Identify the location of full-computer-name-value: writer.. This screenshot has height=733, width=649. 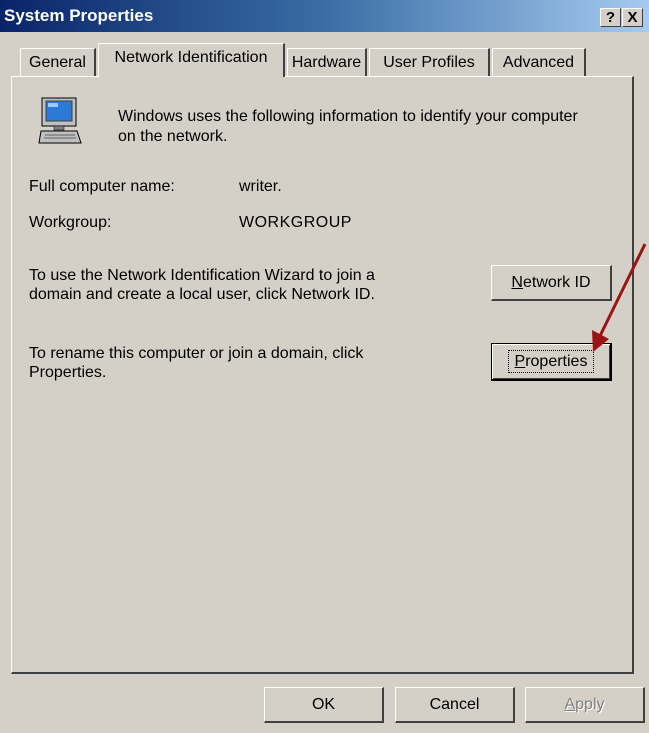
(260, 186).